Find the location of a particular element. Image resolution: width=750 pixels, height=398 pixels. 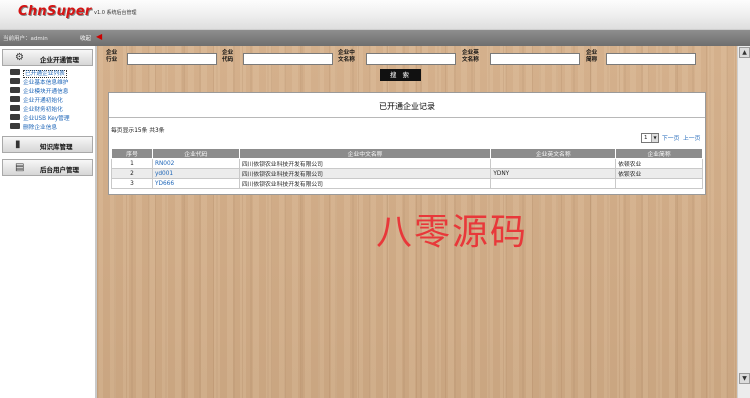

table-header-row: 序号 企业代码 企业中文名称 企业英文名称 企业简称 is located at coordinates (407, 153).